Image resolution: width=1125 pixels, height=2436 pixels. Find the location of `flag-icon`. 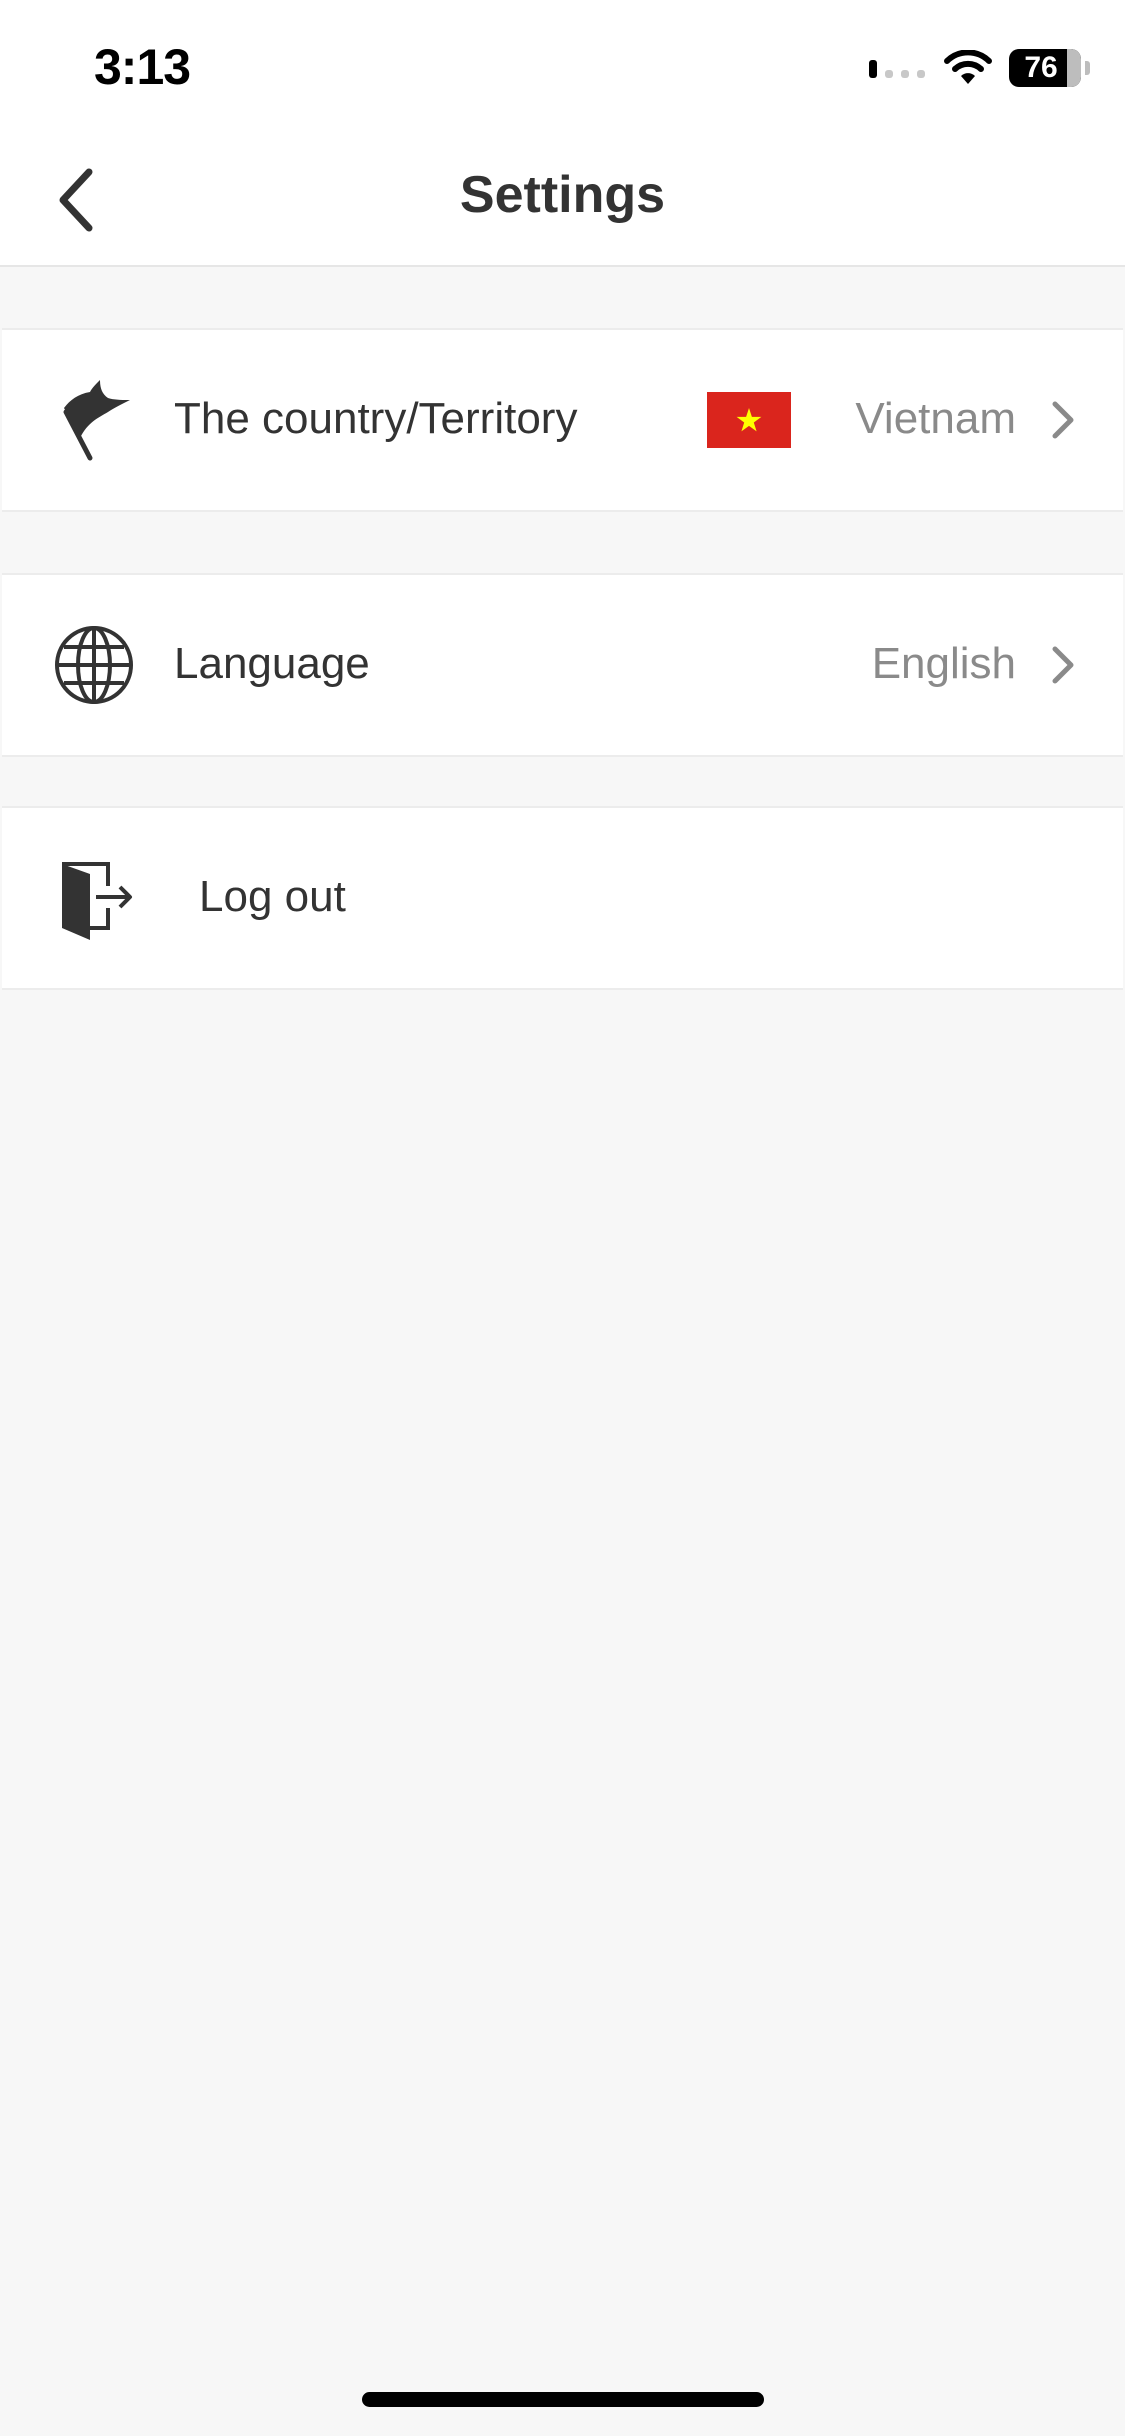

flag-icon is located at coordinates (96, 420).